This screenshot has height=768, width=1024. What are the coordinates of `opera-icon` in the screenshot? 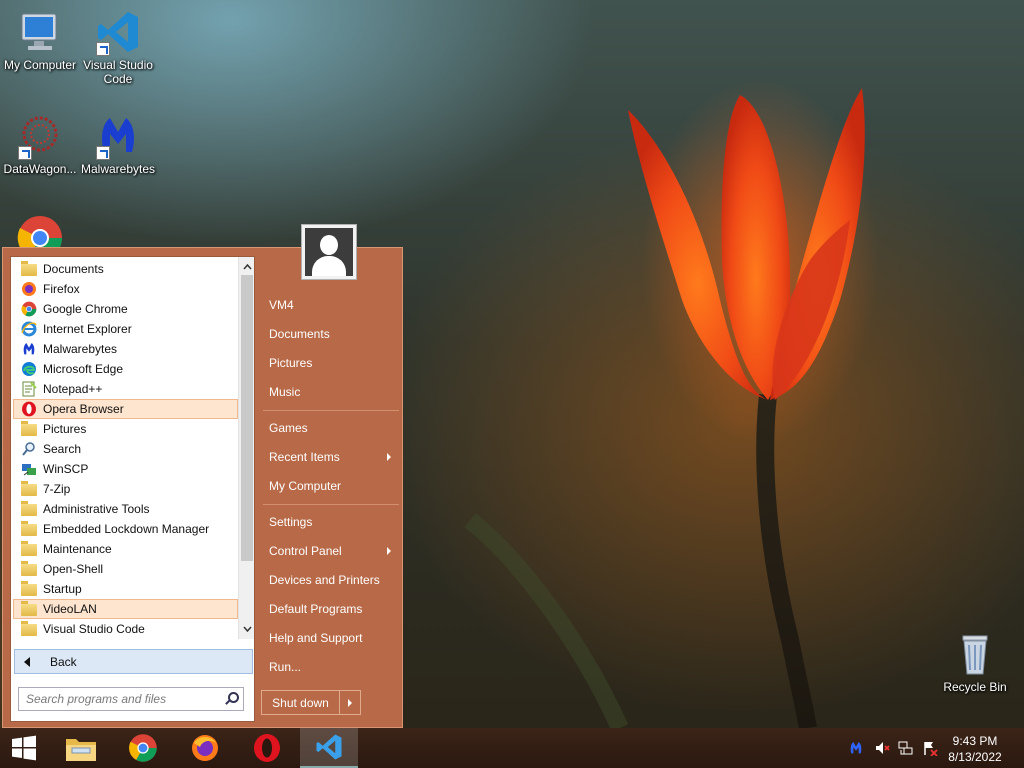 It's located at (29, 409).